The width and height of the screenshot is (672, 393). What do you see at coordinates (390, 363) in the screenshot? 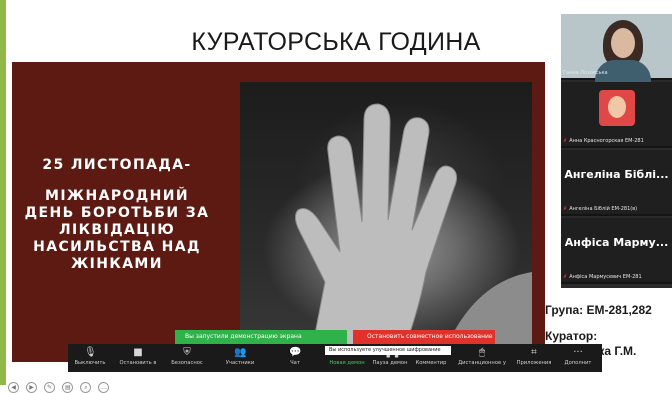
I see `pause-share-label: Пауза демон` at bounding box center [390, 363].